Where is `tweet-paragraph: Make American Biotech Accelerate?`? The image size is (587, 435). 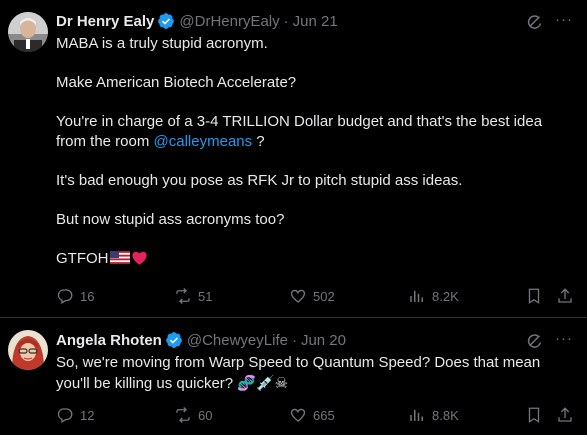 tweet-paragraph: Make American Biotech Accelerate? is located at coordinates (176, 82).